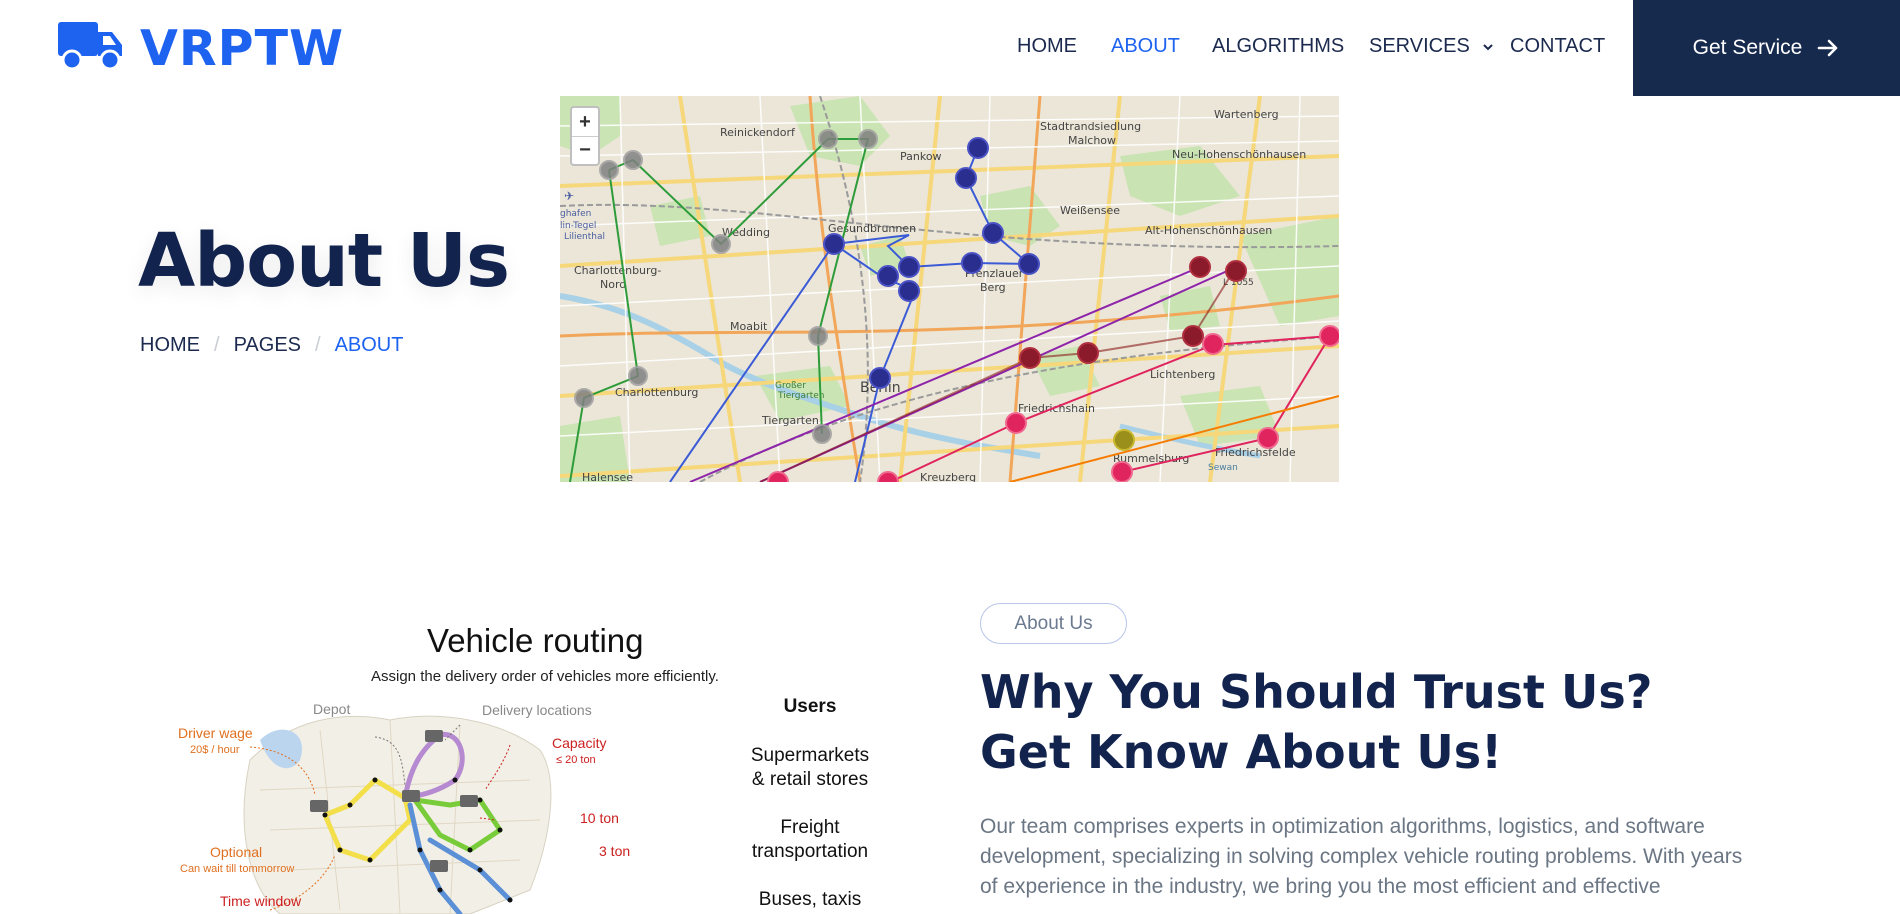 This screenshot has width=1900, height=914. I want to click on map-label: Moabit, so click(749, 326).